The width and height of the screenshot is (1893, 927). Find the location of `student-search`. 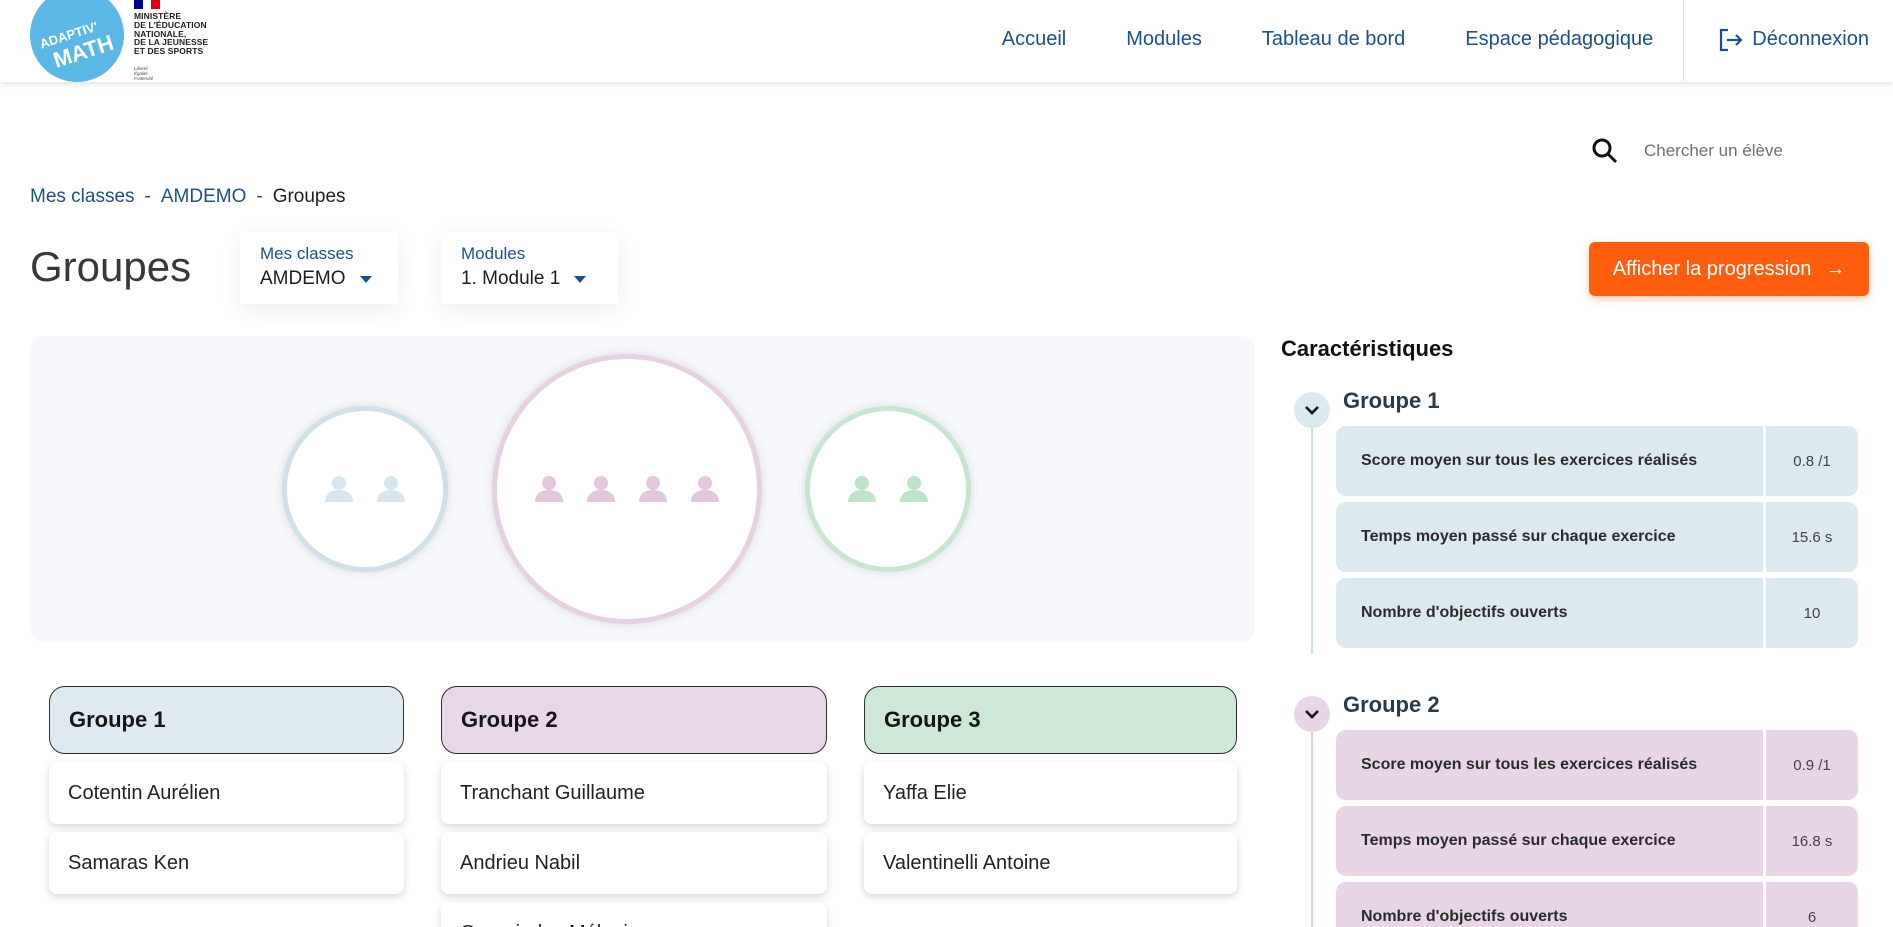

student-search is located at coordinates (1717, 151).